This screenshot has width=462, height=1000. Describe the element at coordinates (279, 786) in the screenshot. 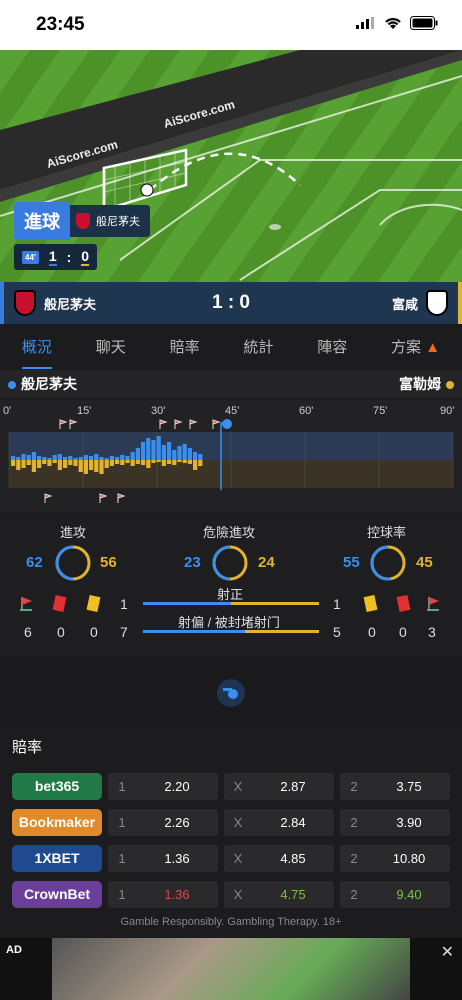

I see `odds-draw-cell: X 2.87` at that location.